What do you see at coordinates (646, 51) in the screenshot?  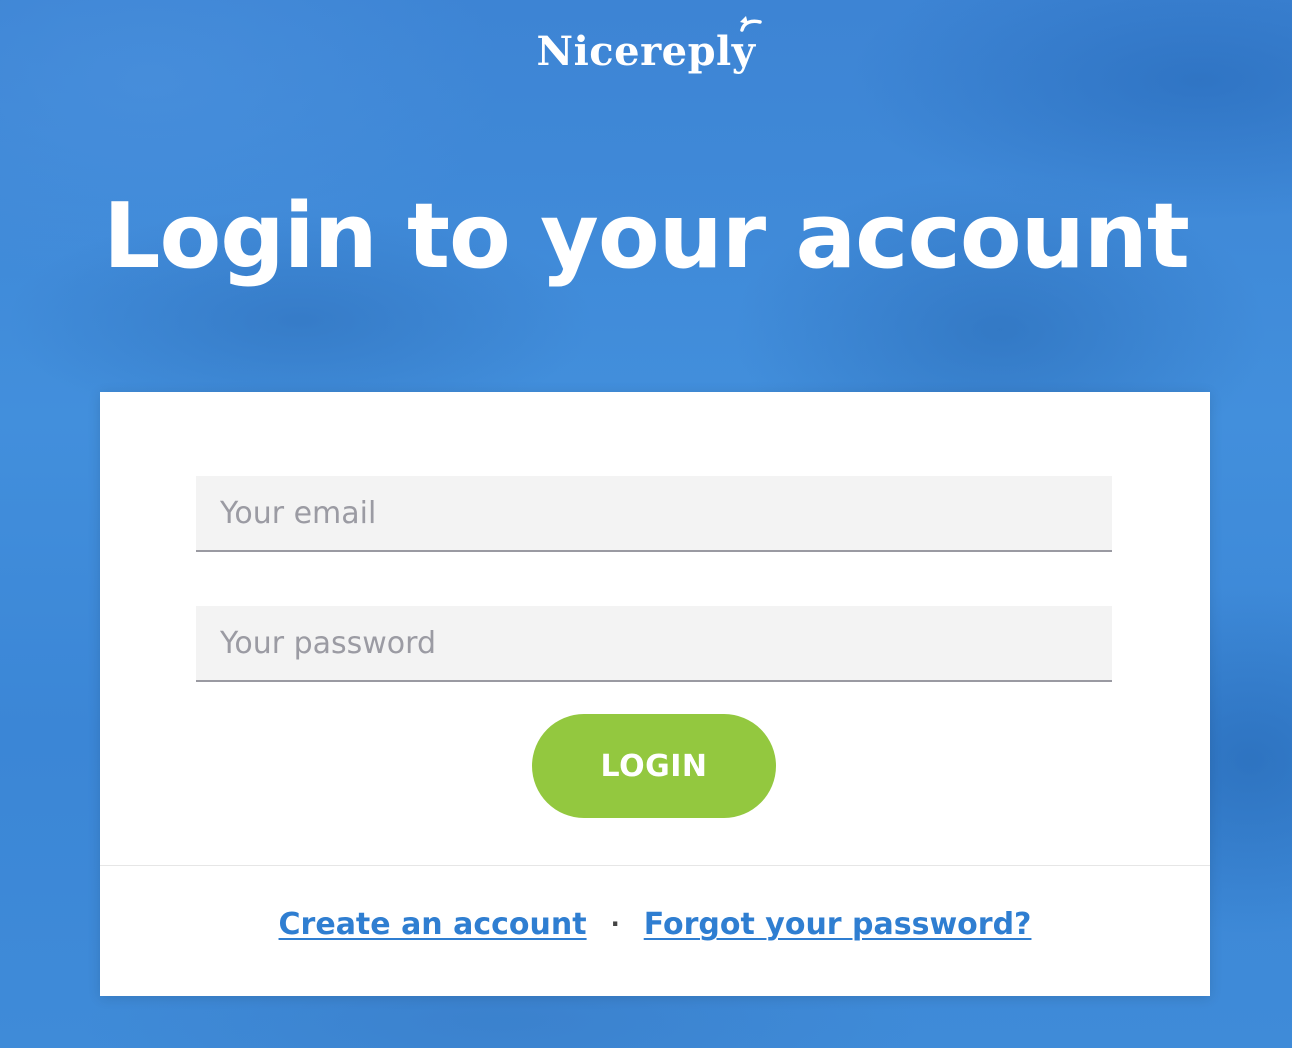 I see `logo-text: Nicereply` at bounding box center [646, 51].